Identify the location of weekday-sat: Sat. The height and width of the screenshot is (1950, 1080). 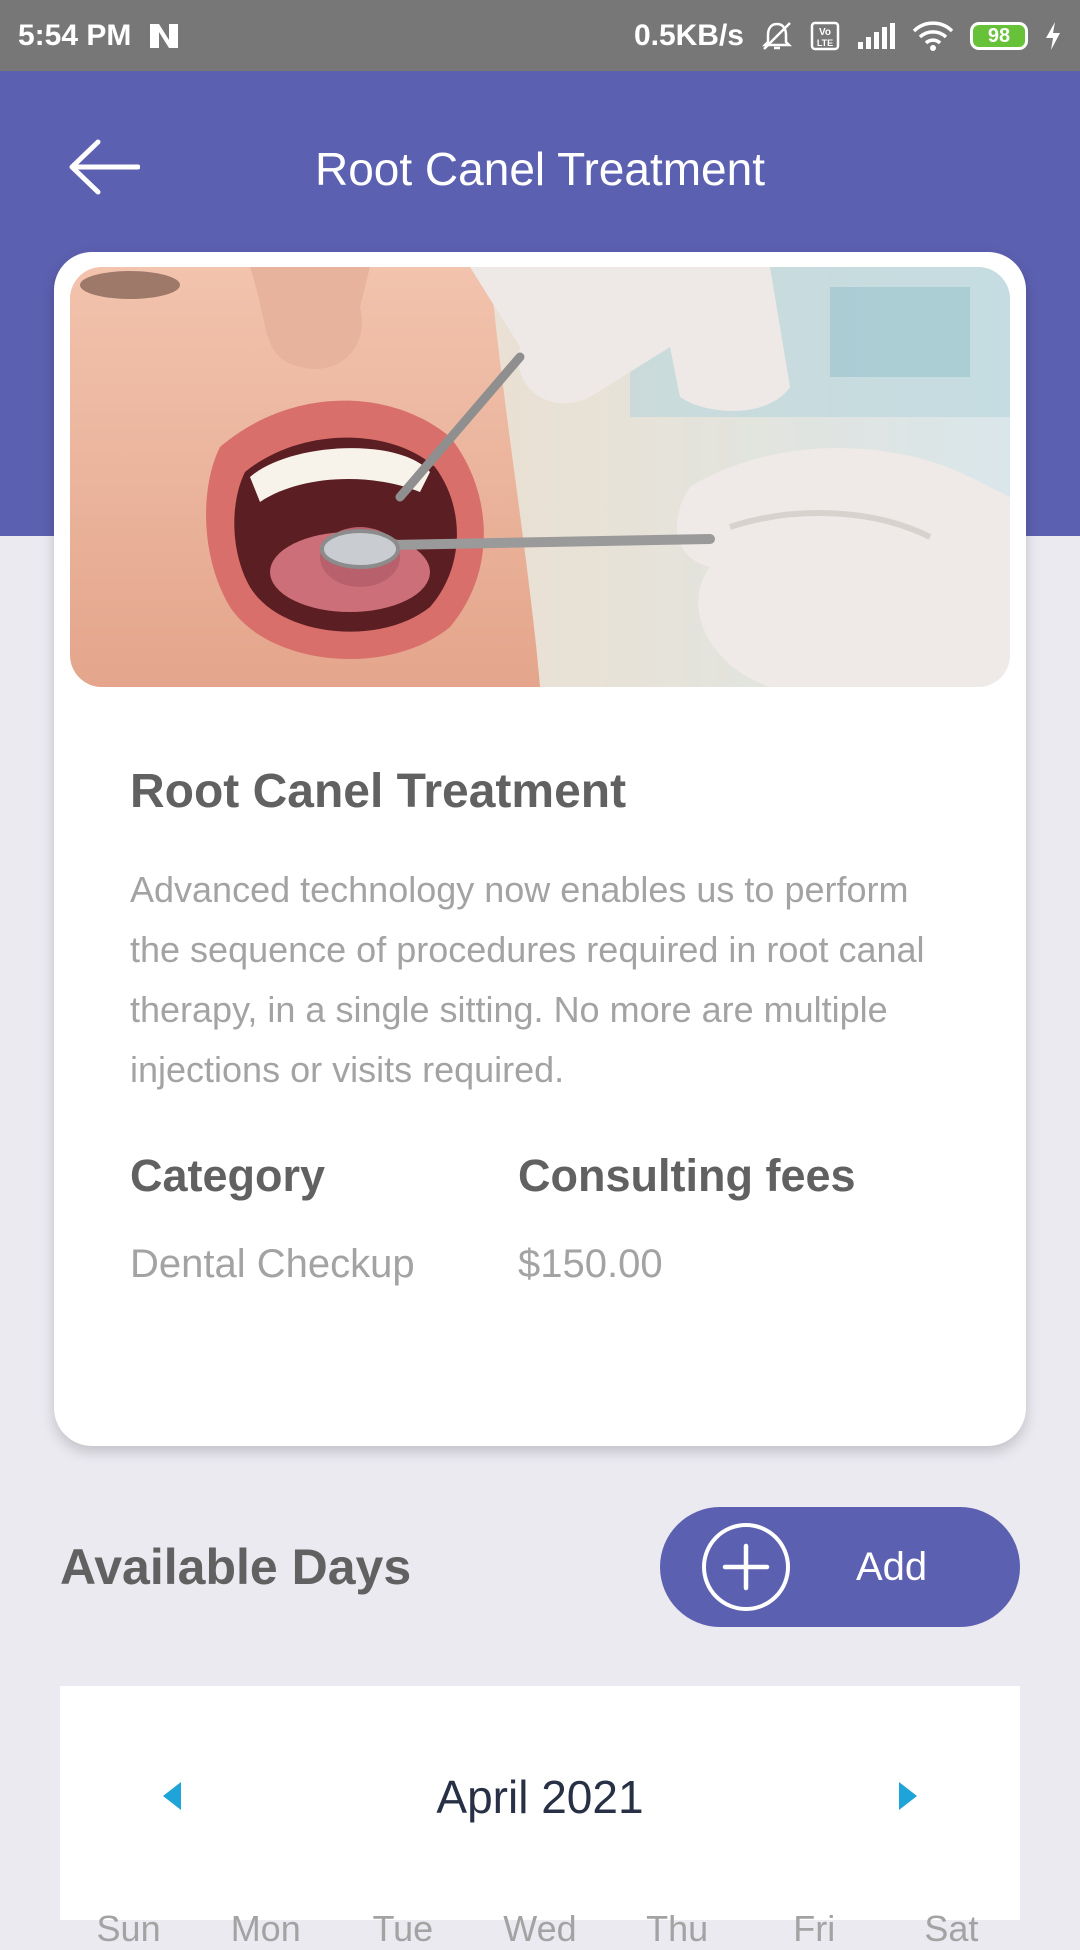
(951, 1928).